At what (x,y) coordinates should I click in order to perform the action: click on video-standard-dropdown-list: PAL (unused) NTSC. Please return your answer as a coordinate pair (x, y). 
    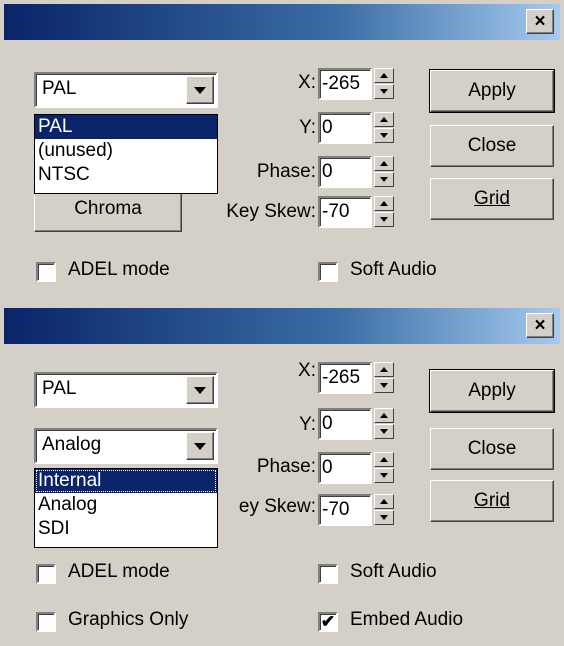
    Looking at the image, I should click on (126, 154).